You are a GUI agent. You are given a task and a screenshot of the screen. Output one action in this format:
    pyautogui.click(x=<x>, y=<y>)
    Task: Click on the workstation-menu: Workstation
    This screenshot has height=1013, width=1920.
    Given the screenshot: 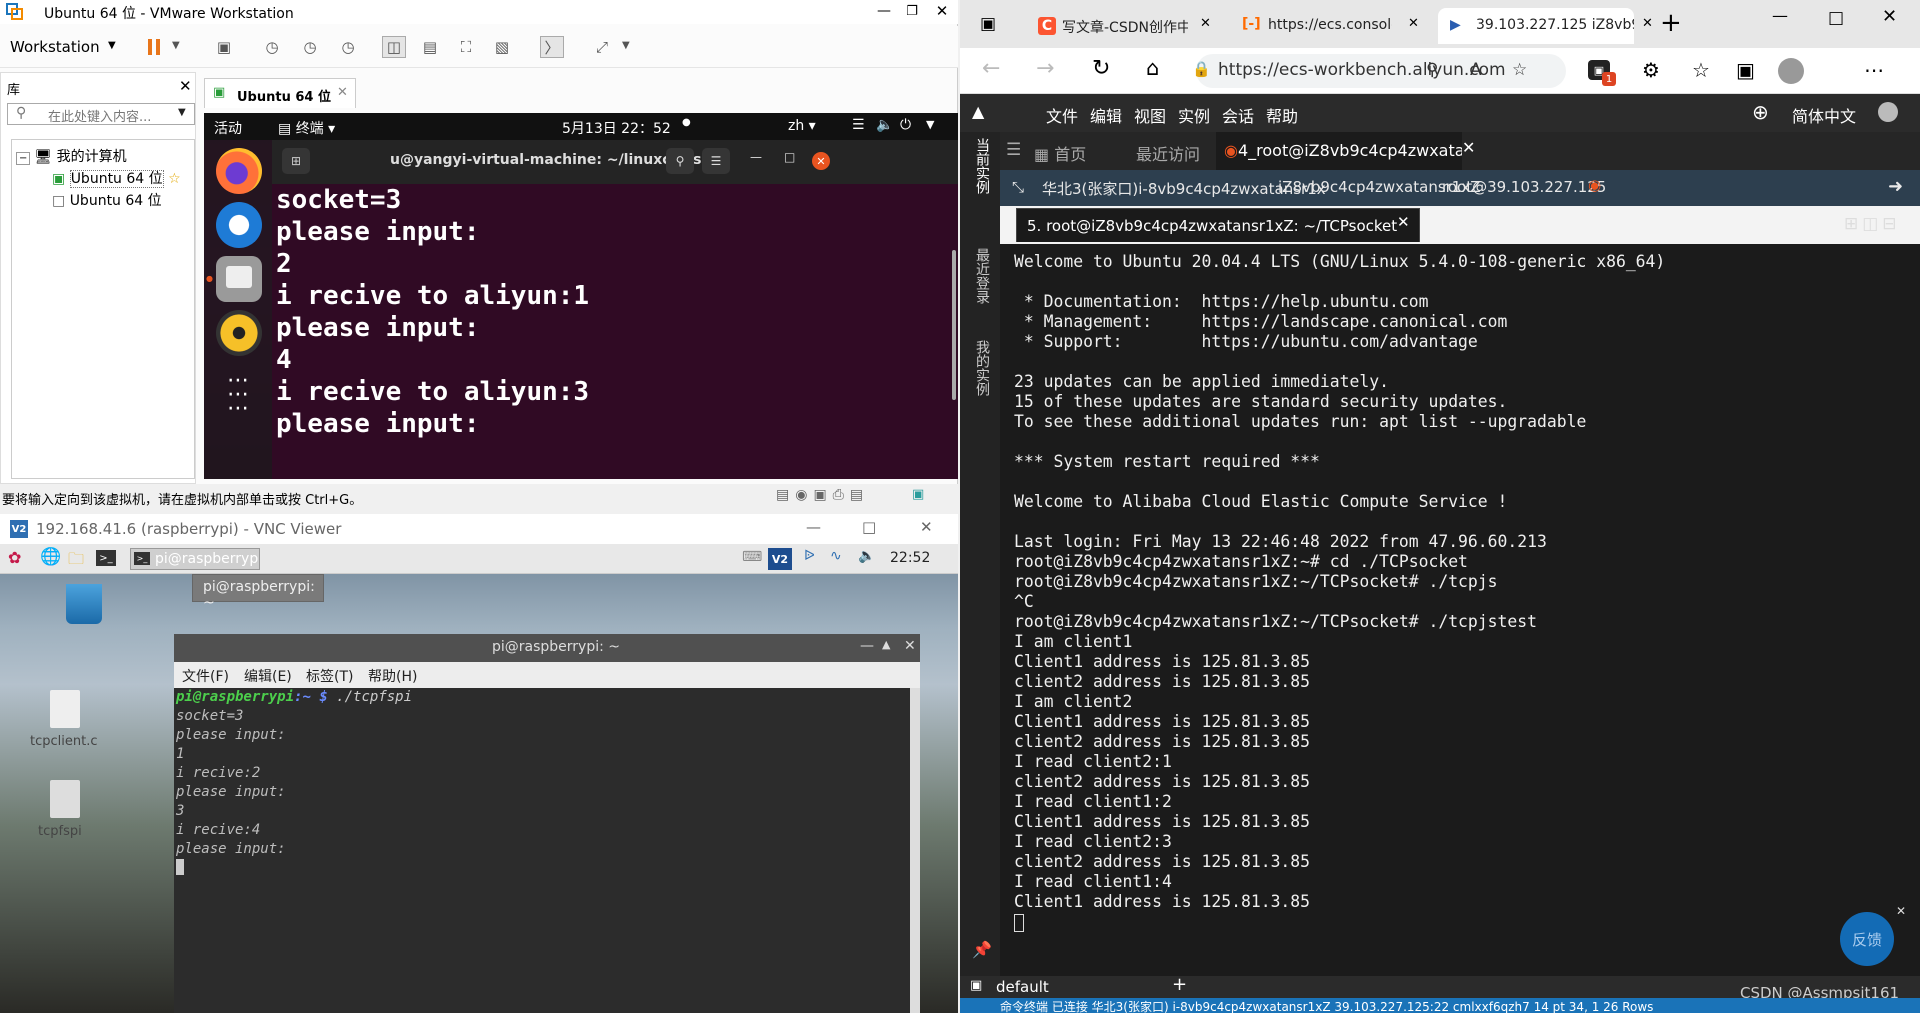 What is the action you would take?
    pyautogui.click(x=55, y=47)
    